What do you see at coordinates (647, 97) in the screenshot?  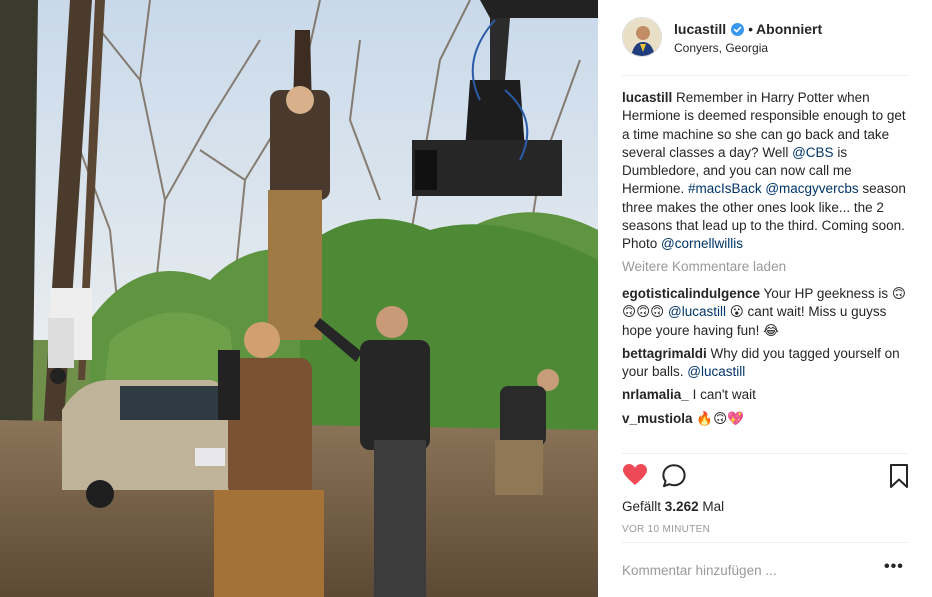 I see `caption-username: lucastill` at bounding box center [647, 97].